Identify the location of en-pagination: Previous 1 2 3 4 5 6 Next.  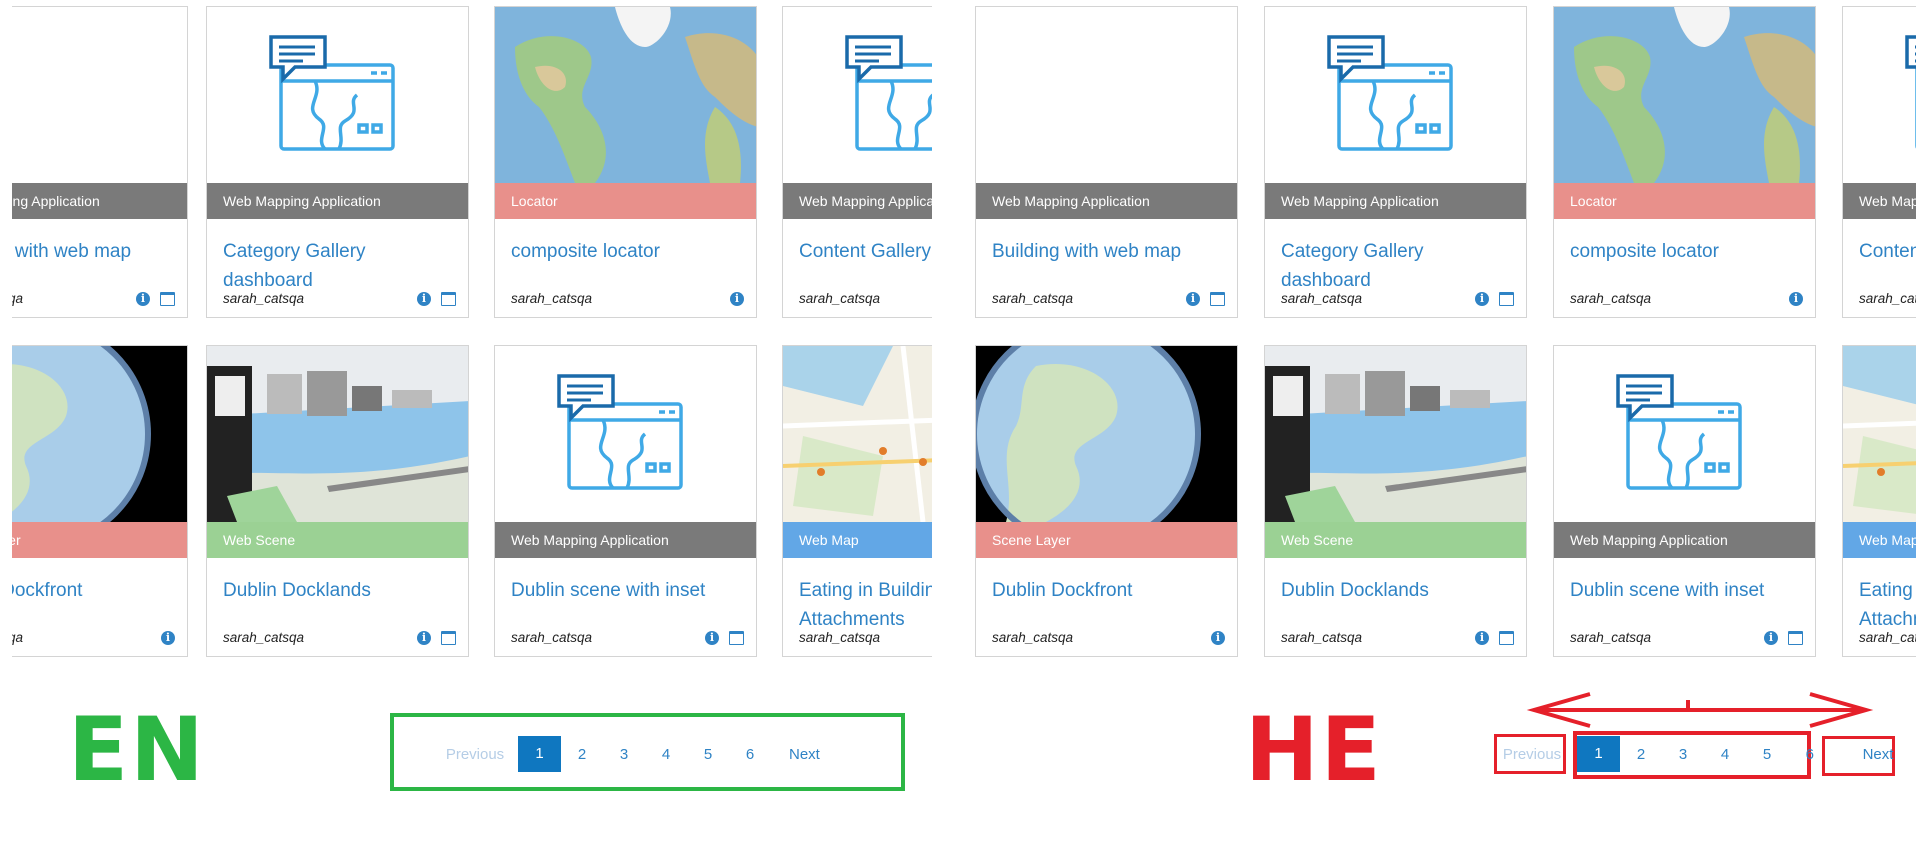
(630, 754).